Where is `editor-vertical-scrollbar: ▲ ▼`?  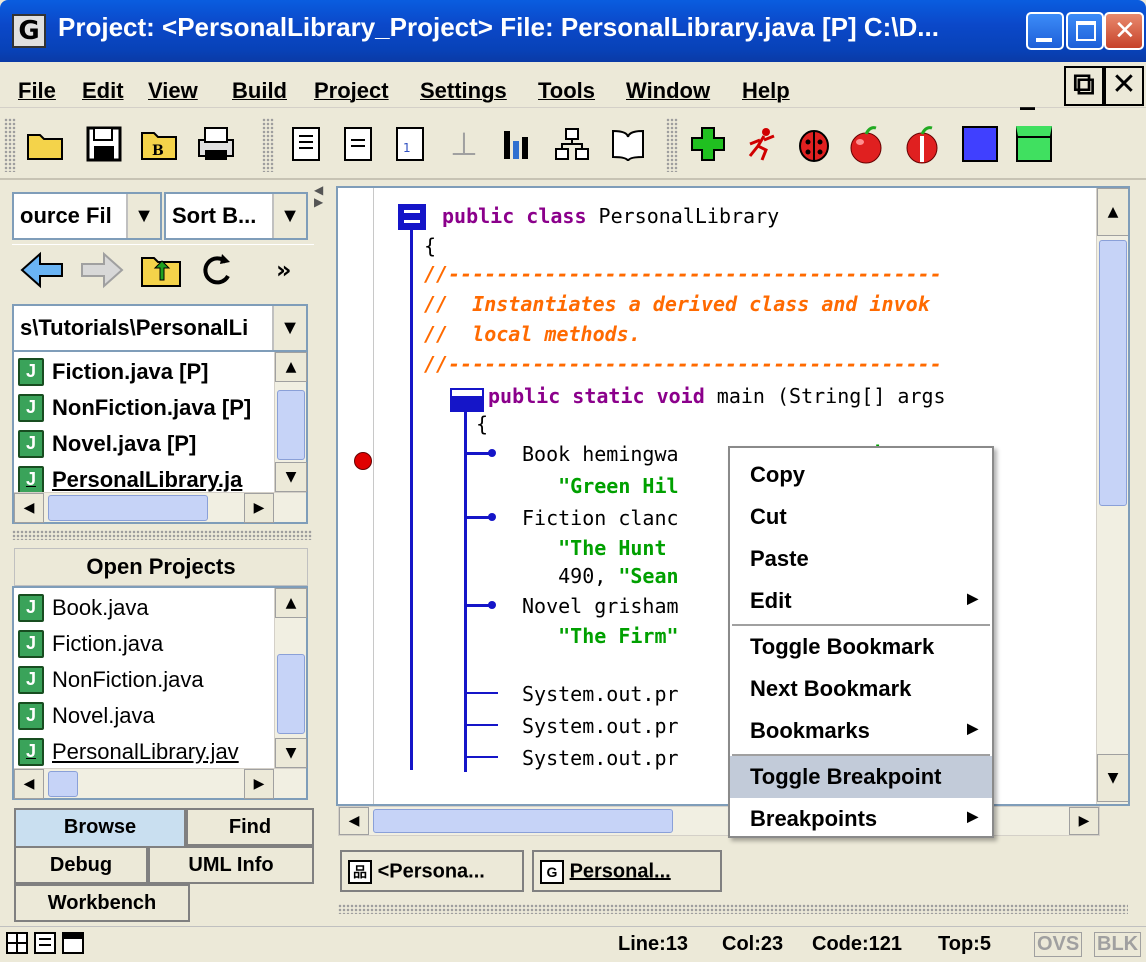
editor-vertical-scrollbar: ▲ ▼ is located at coordinates (1112, 496).